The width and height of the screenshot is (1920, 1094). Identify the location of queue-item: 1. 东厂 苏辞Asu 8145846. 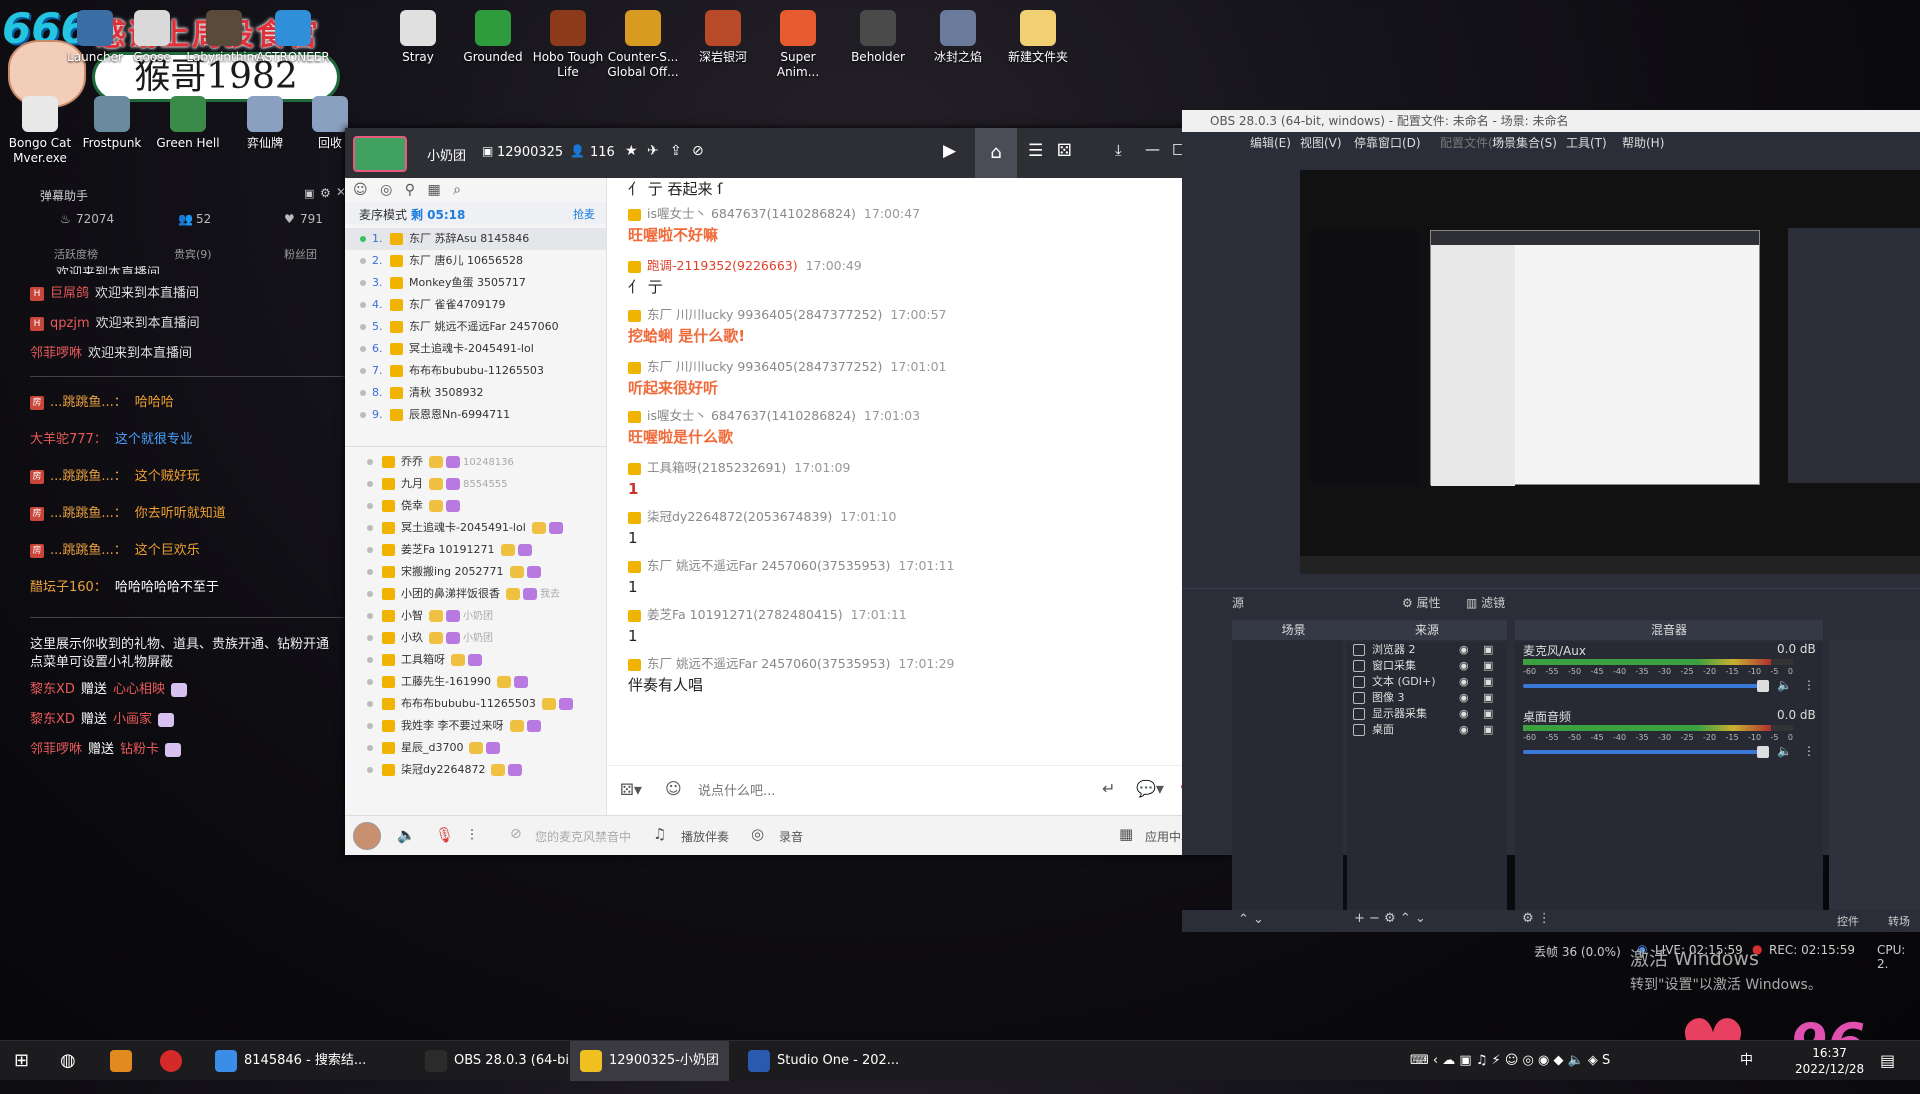
(475, 239).